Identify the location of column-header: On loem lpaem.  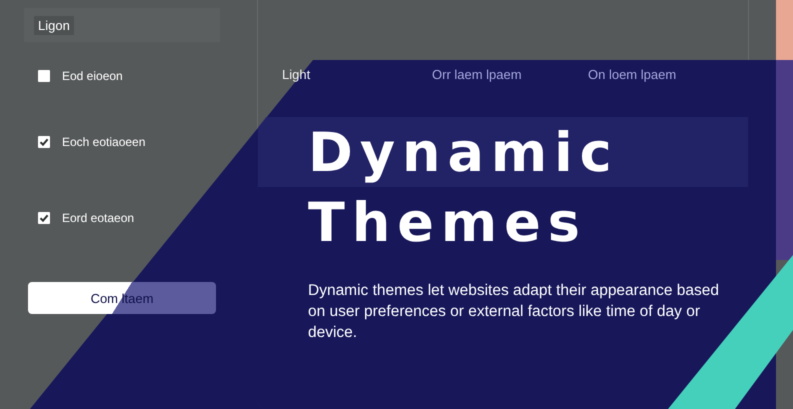
(633, 74).